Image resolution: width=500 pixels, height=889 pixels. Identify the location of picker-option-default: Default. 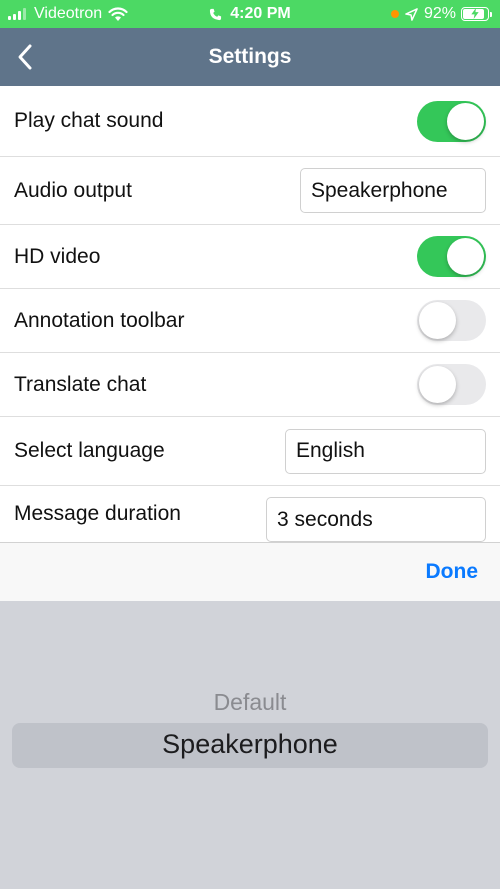
(250, 702).